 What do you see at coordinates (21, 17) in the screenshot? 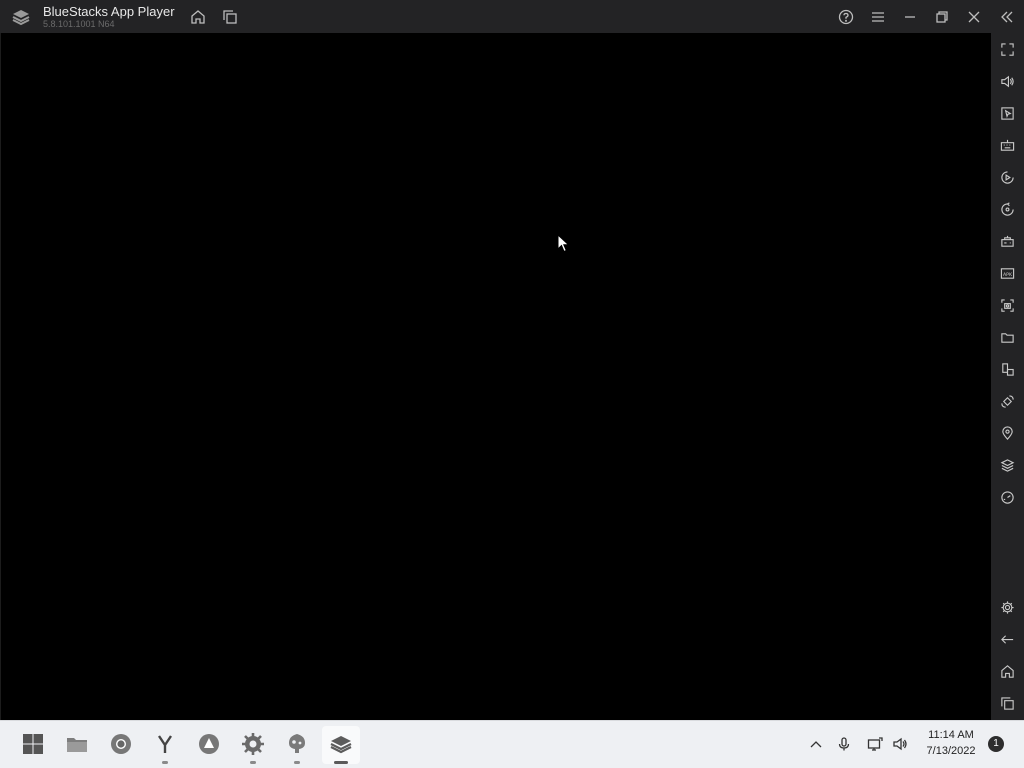
I see `bluestacks-logo-icon` at bounding box center [21, 17].